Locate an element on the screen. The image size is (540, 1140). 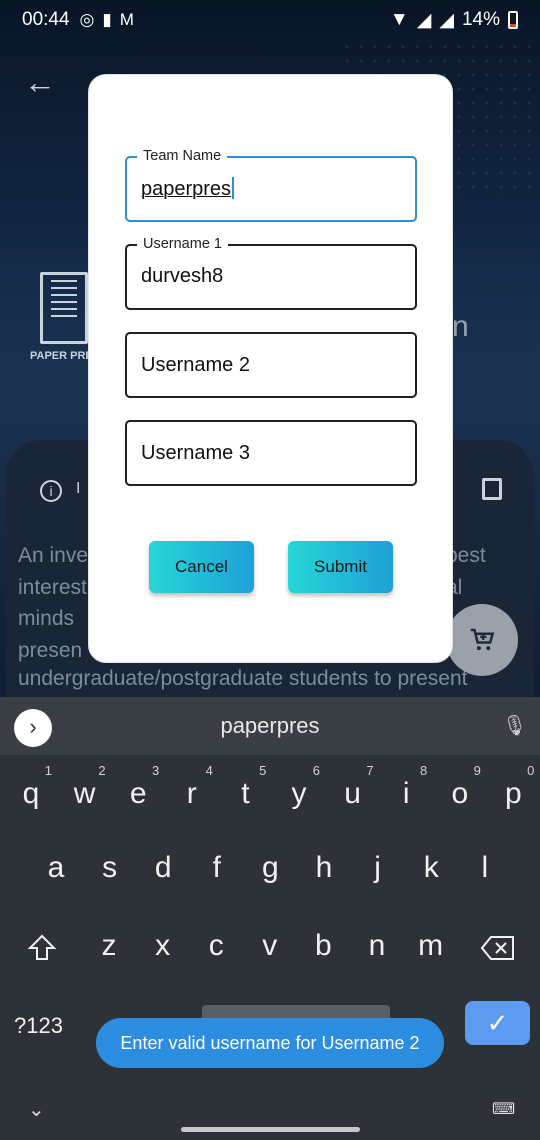
info-icon: i is located at coordinates (51, 491).